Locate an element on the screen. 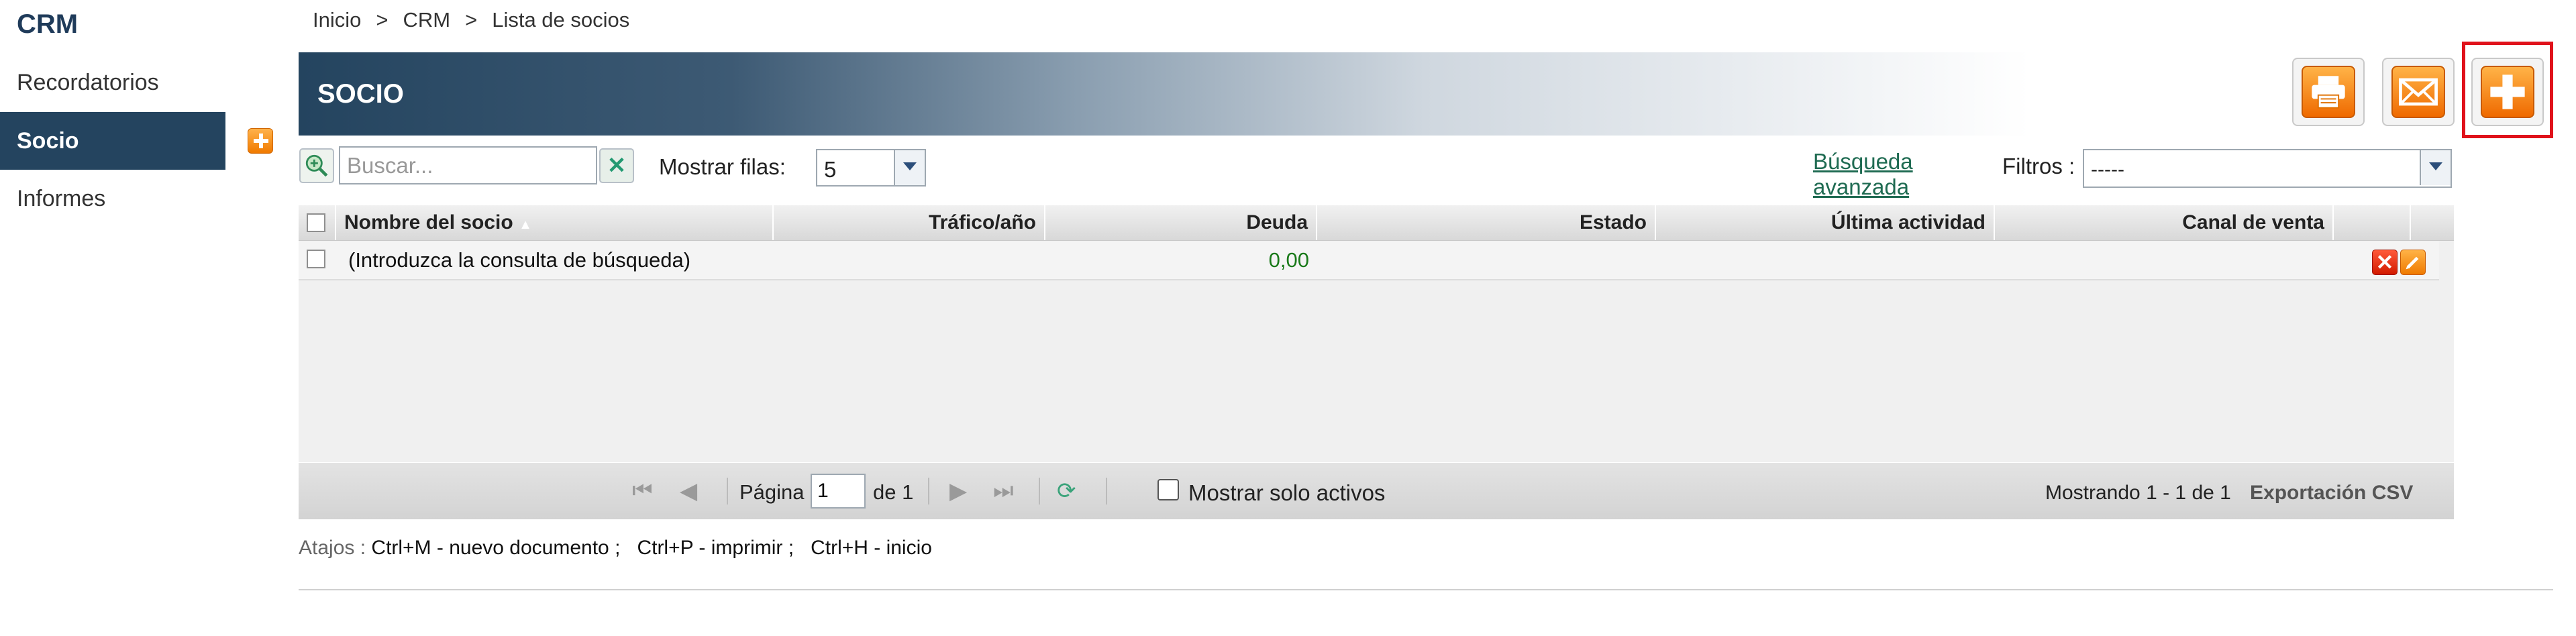  records-summary: Mostrando 1 - 1 de 1 is located at coordinates (2138, 493).